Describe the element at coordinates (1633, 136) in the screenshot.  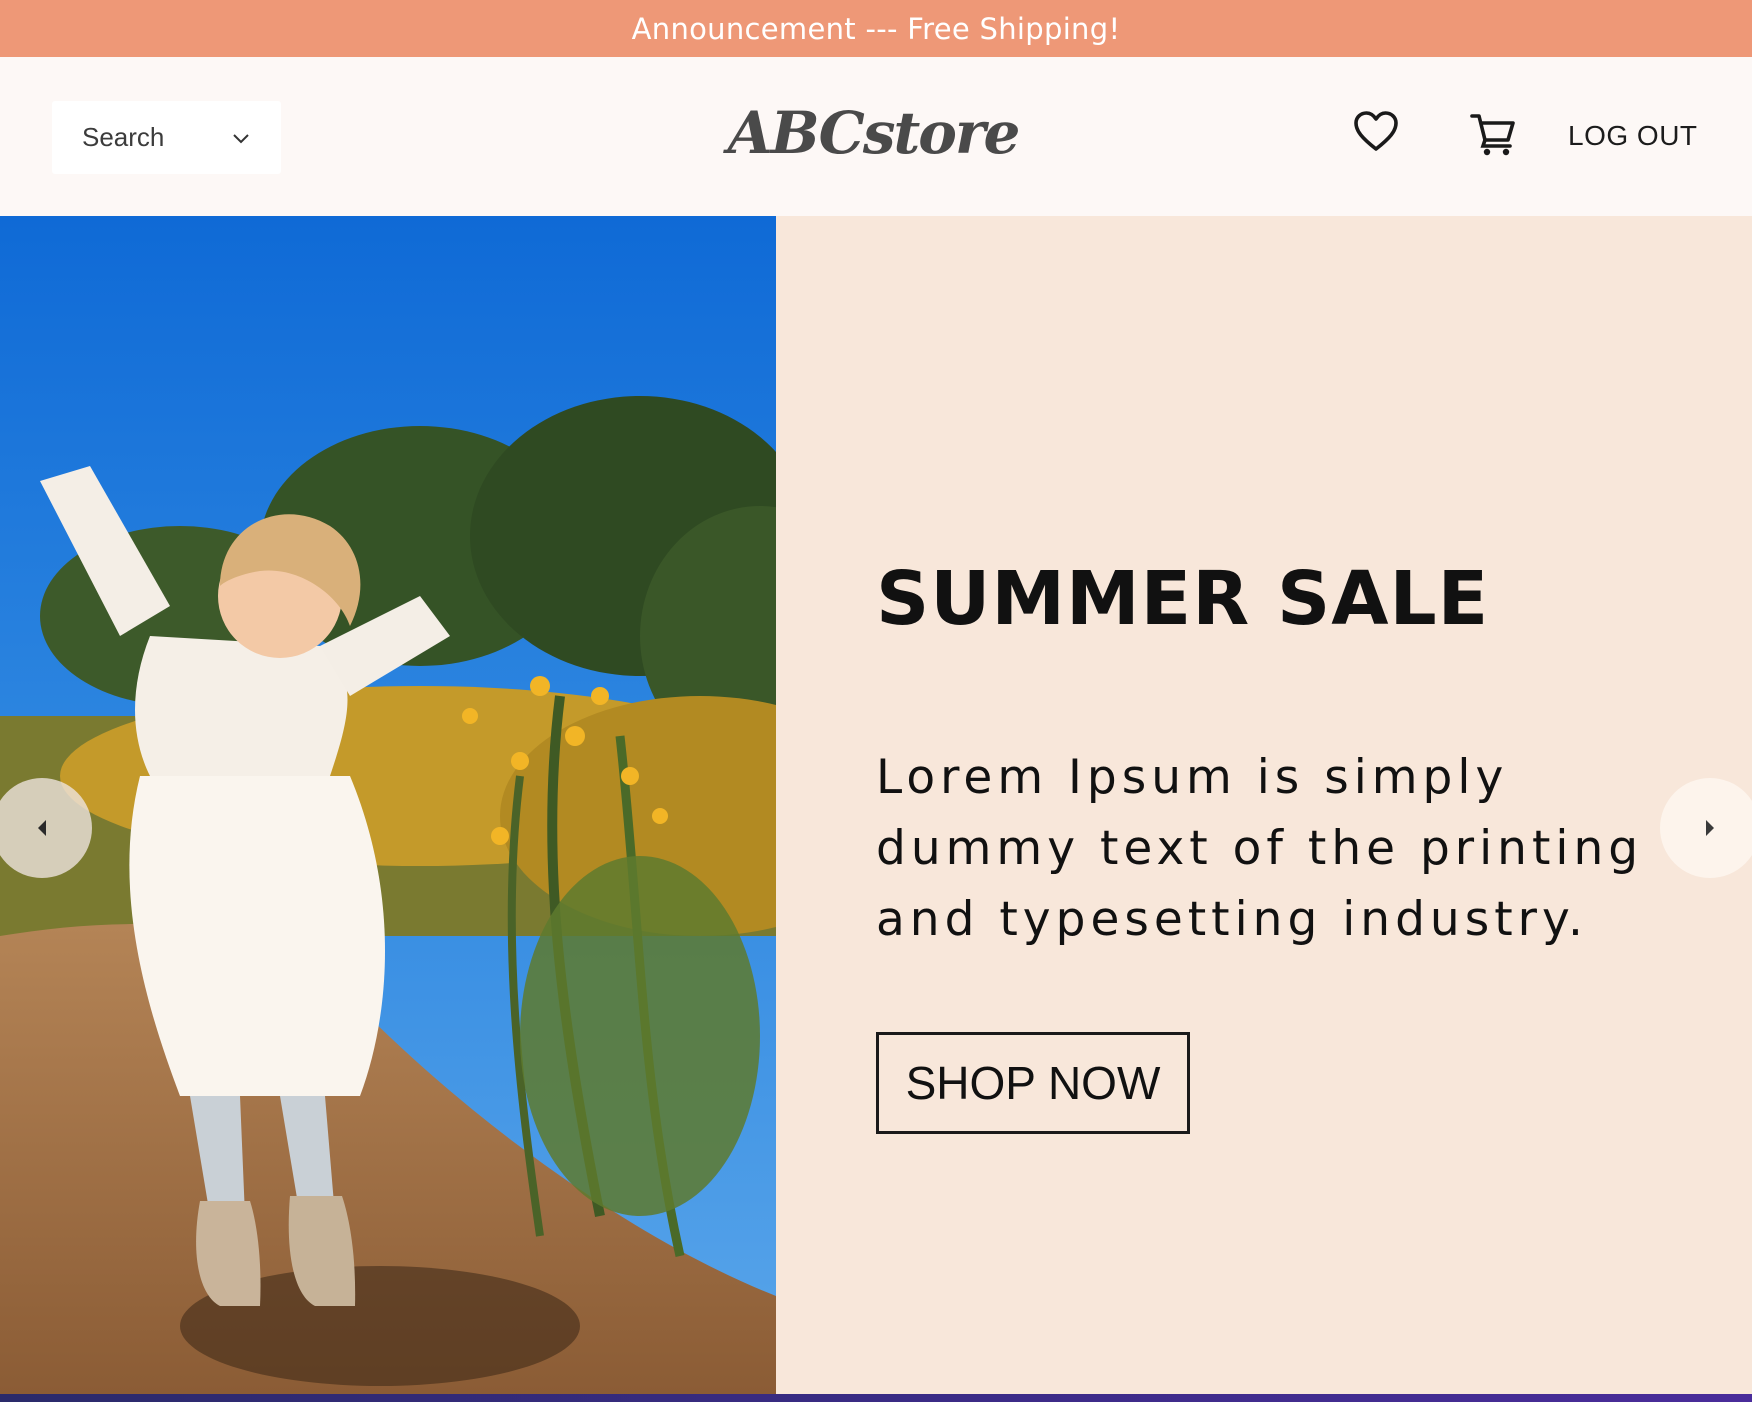
I see `logout-link: LOG OUT` at that location.